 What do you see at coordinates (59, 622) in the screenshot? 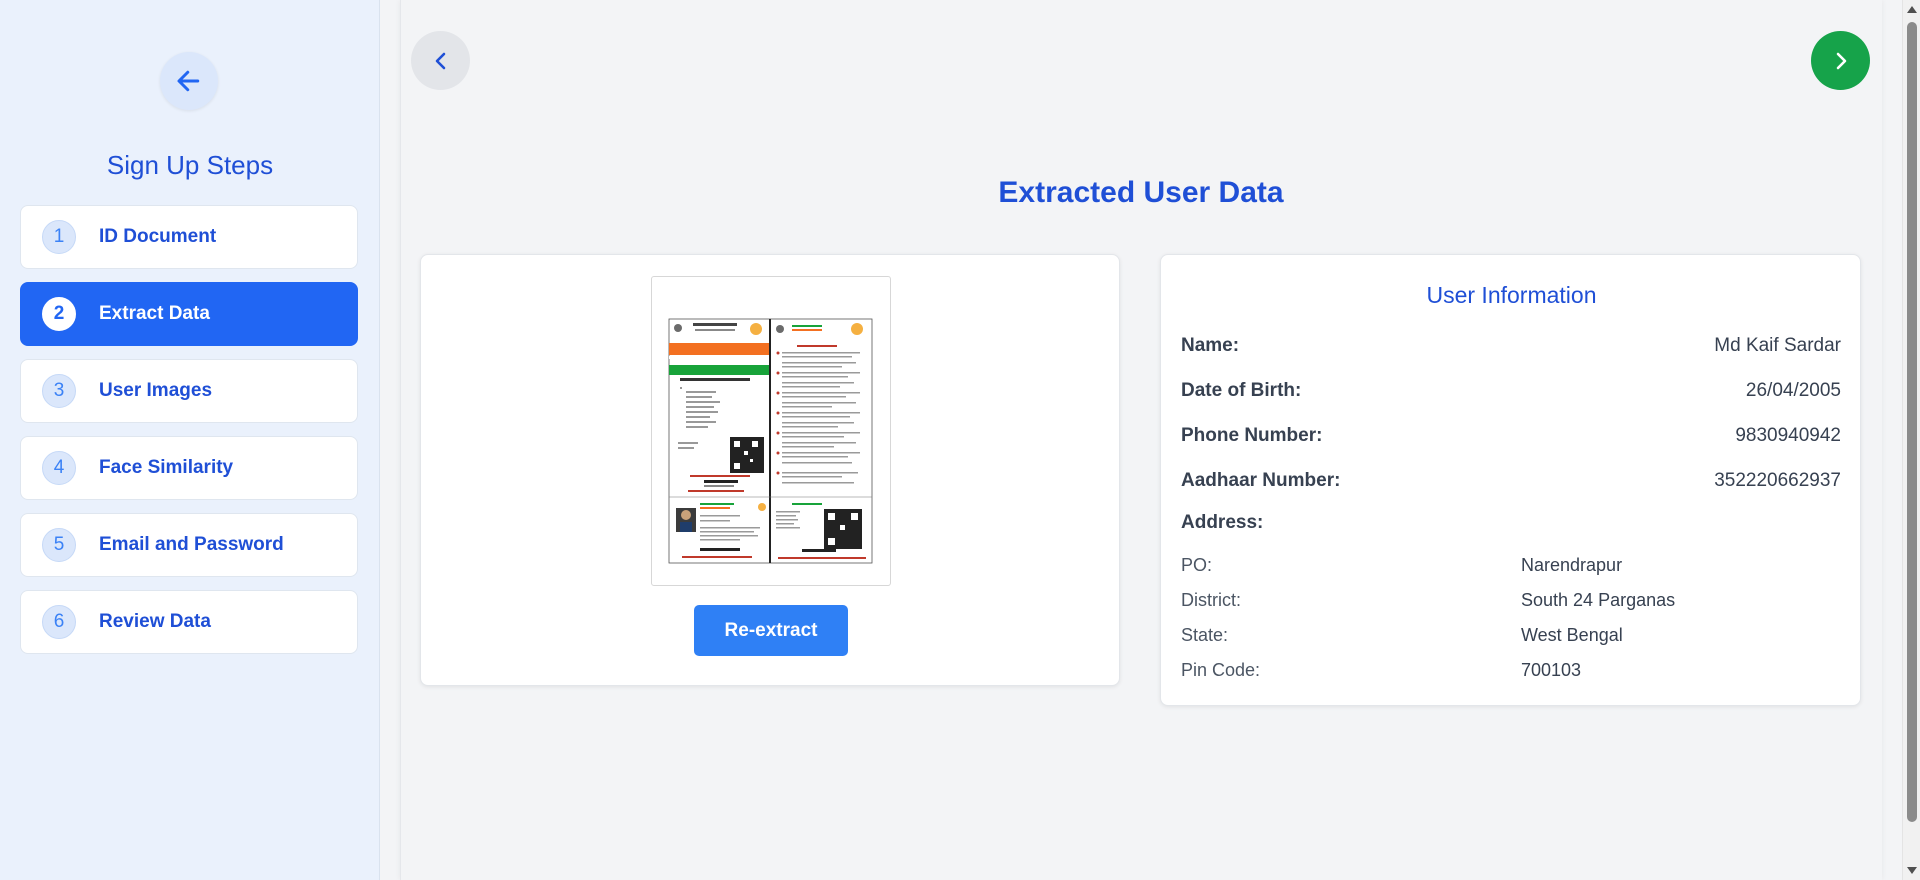
I see `step-number: 6` at bounding box center [59, 622].